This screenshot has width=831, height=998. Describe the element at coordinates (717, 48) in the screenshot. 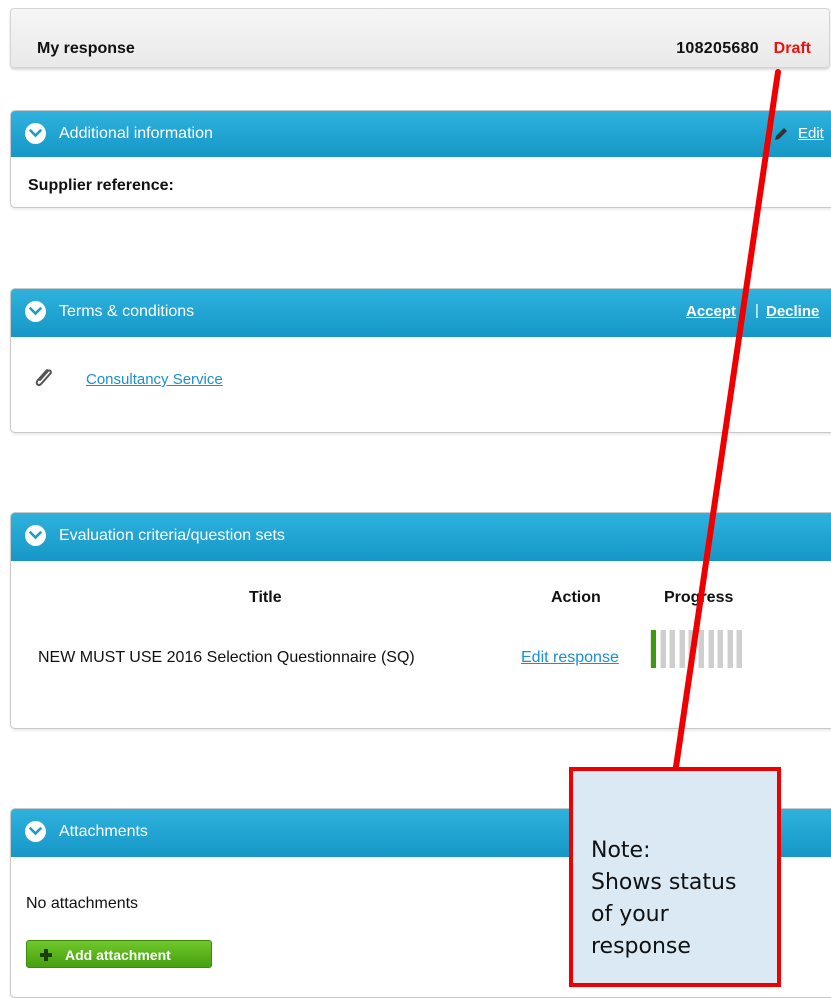

I see `response-id: 108205680` at that location.